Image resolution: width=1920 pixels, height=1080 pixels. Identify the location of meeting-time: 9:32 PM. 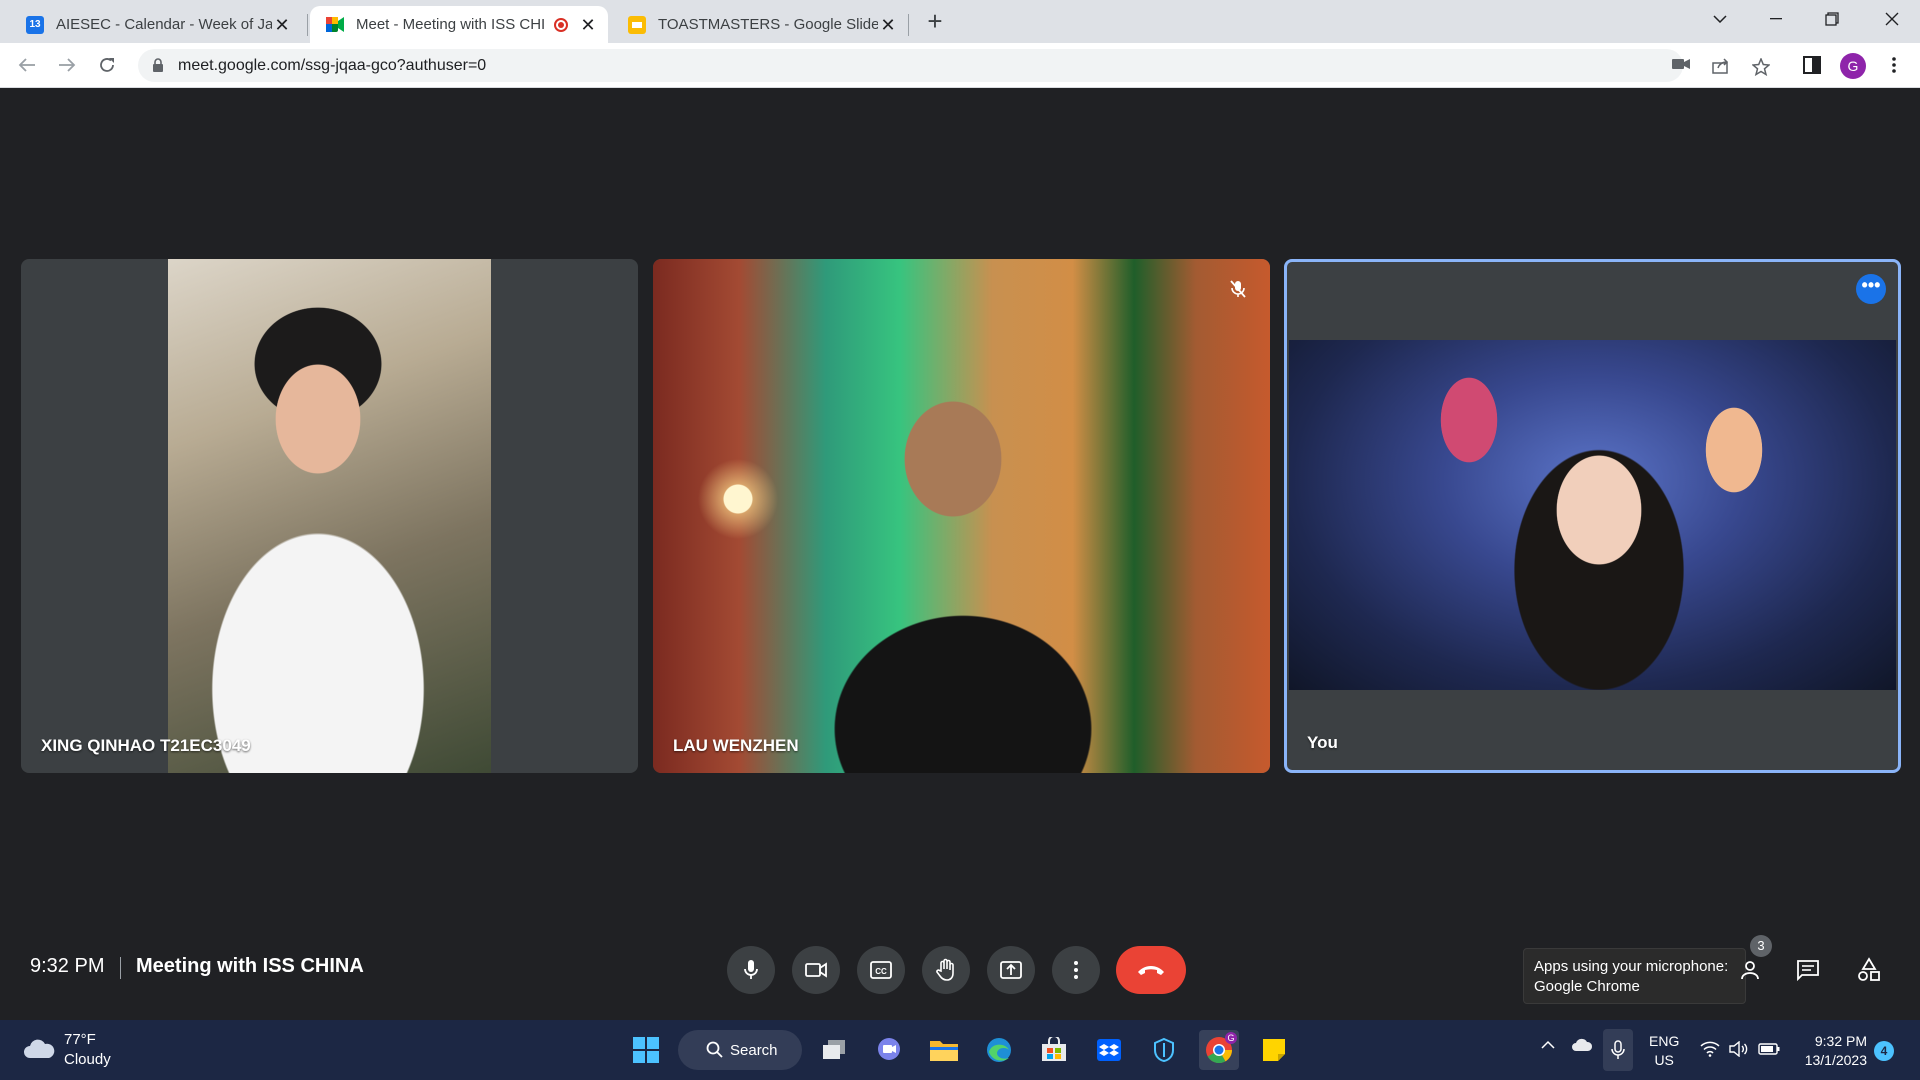
(67, 966).